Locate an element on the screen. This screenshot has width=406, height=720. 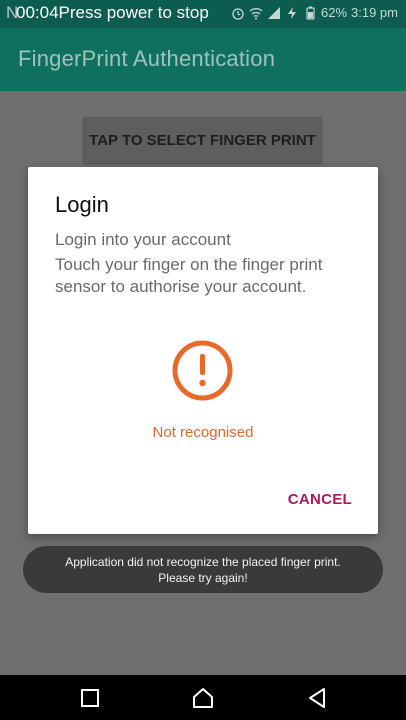
alarm-icon is located at coordinates (238, 13).